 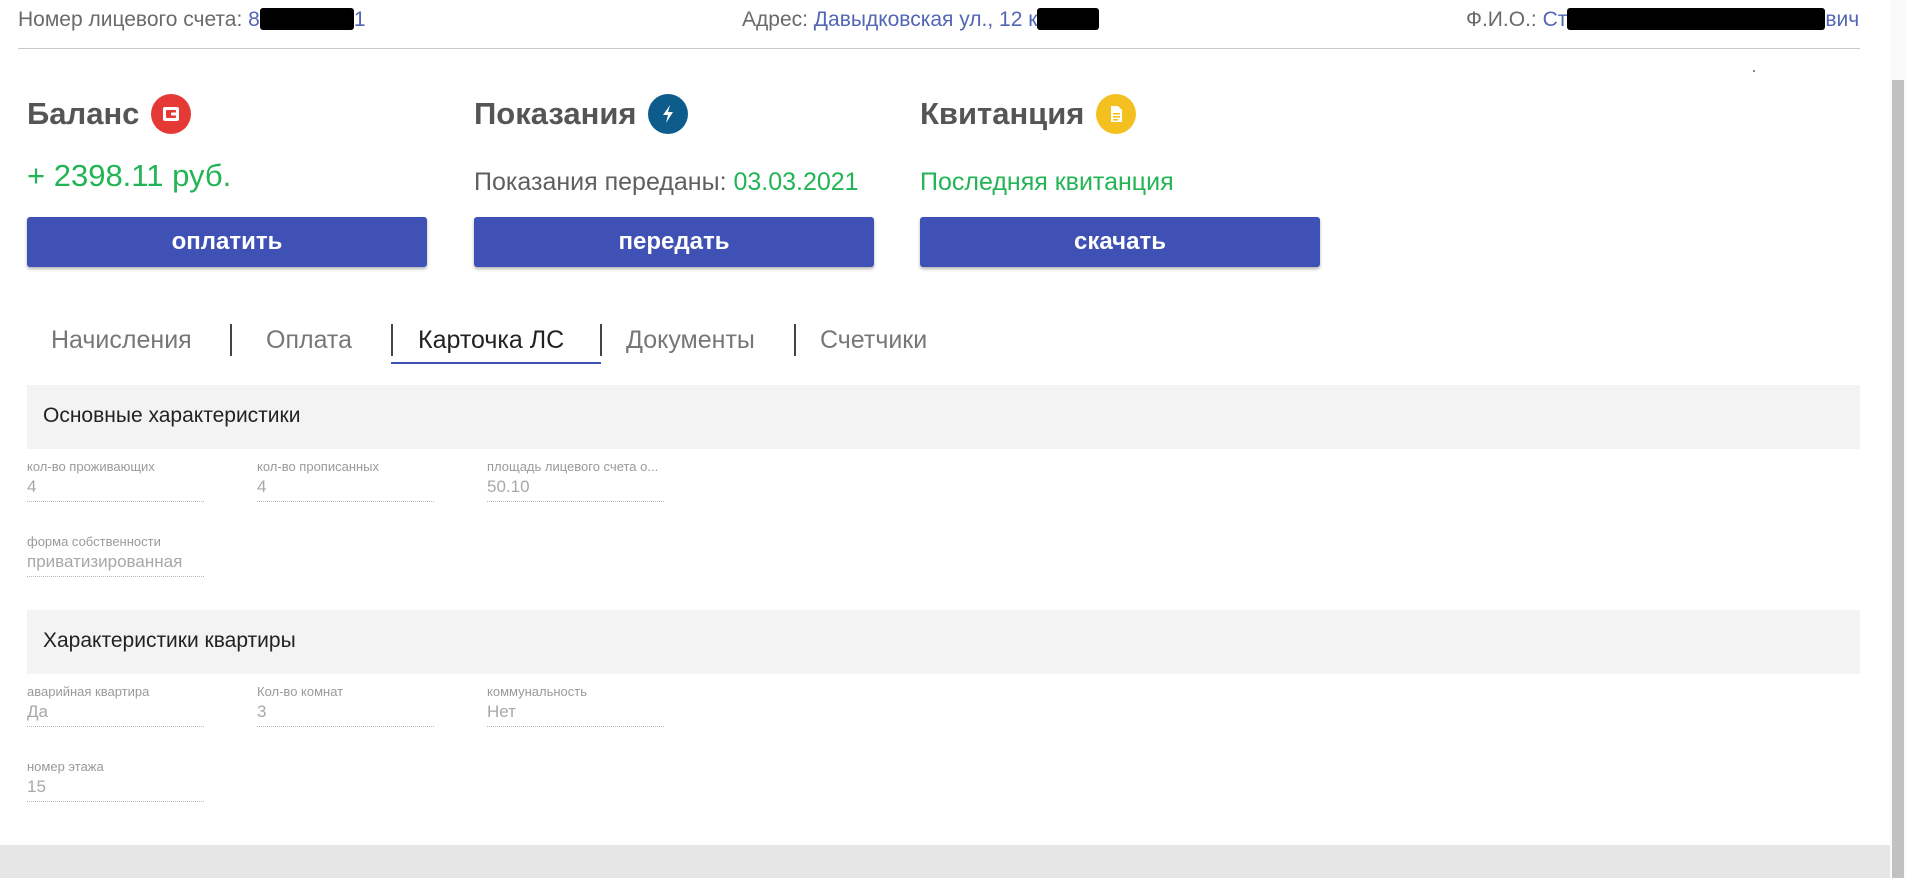 I want to click on field-label: номер этажа, so click(x=65, y=766).